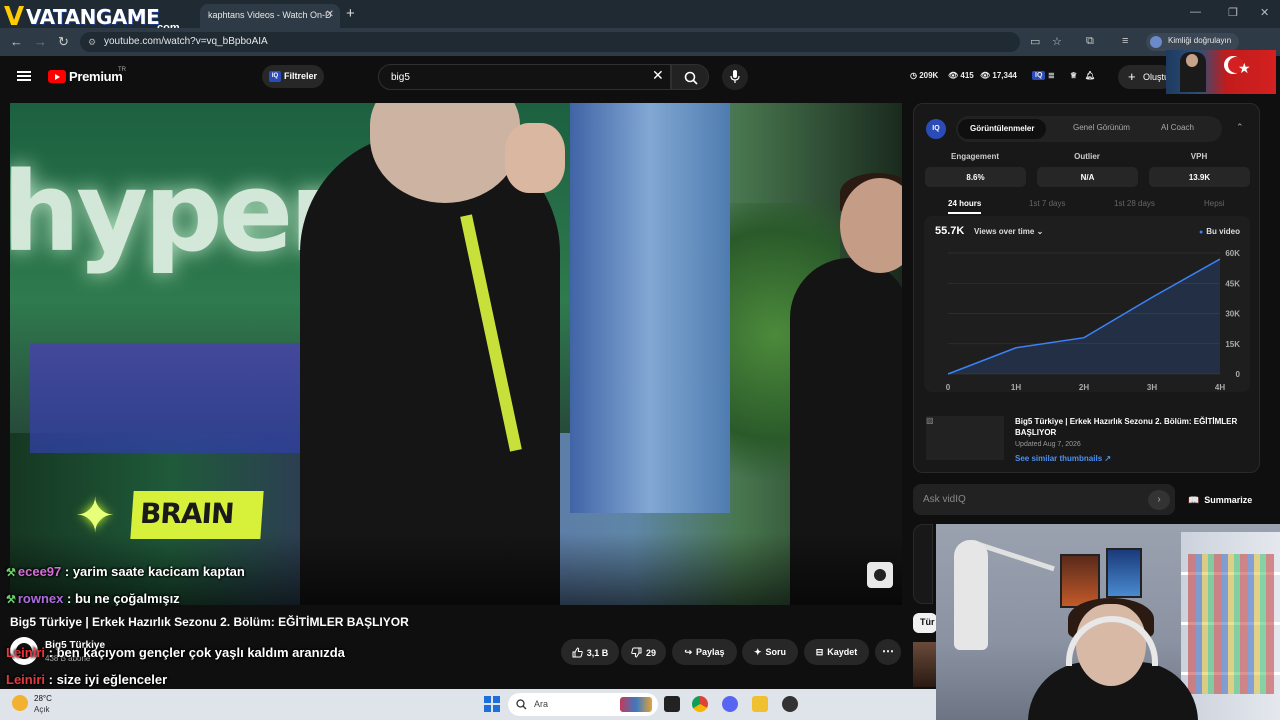  I want to click on metric-label: Engagement, so click(974, 156).